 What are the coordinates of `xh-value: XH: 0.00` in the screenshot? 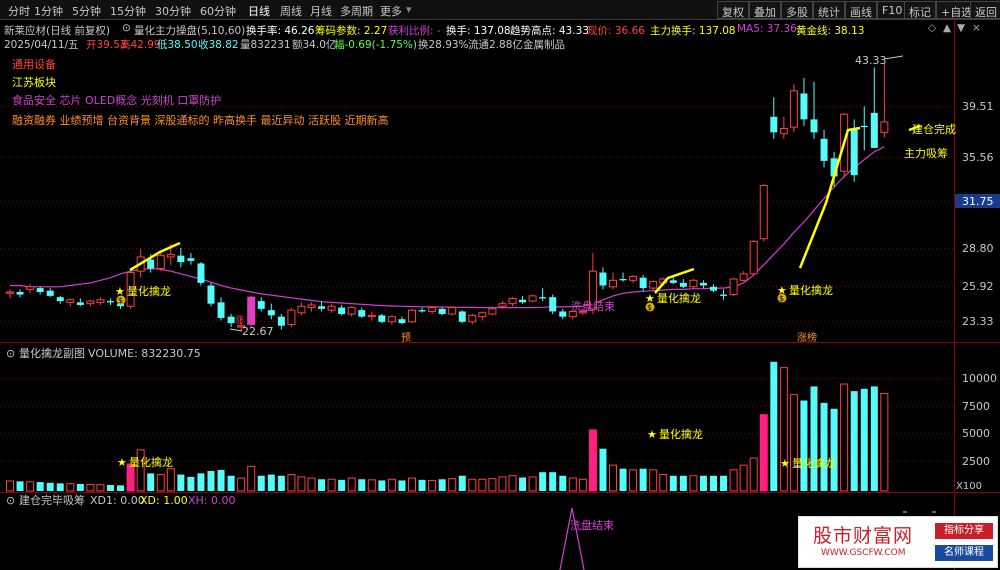 It's located at (212, 500).